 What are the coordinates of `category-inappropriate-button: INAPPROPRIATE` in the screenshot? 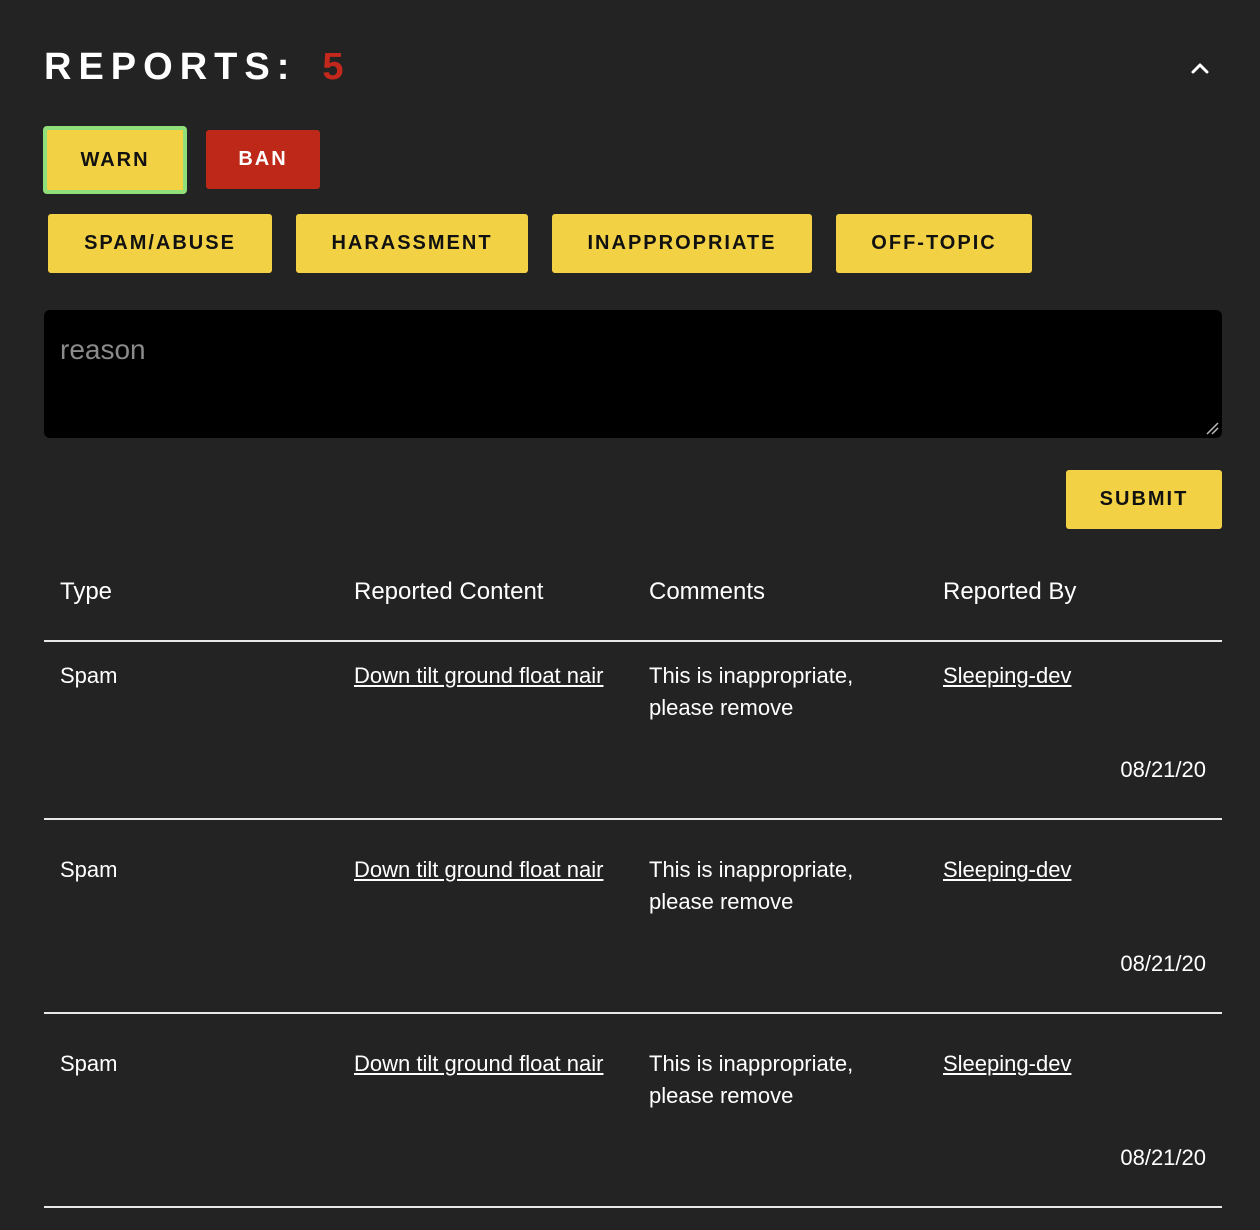 It's located at (682, 243).